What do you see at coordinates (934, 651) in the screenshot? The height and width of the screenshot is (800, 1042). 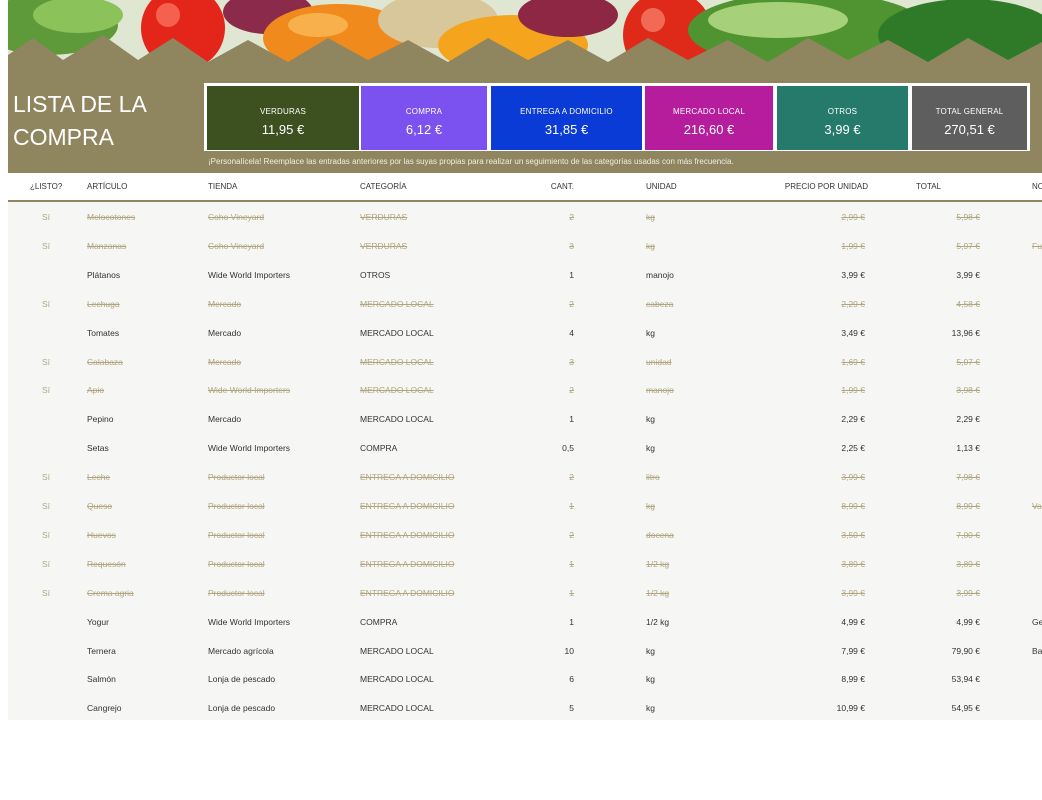 I see `cell-total: 79,90 €` at bounding box center [934, 651].